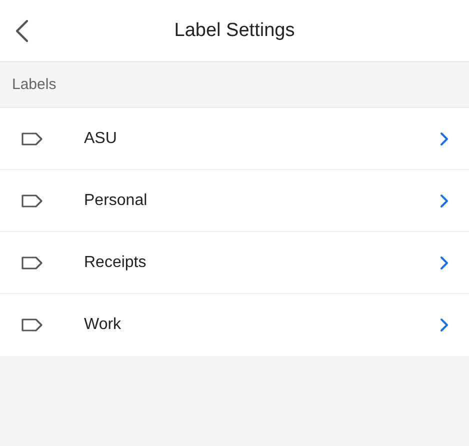 The width and height of the screenshot is (469, 446). What do you see at coordinates (116, 263) in the screenshot?
I see `label-name: Receipts` at bounding box center [116, 263].